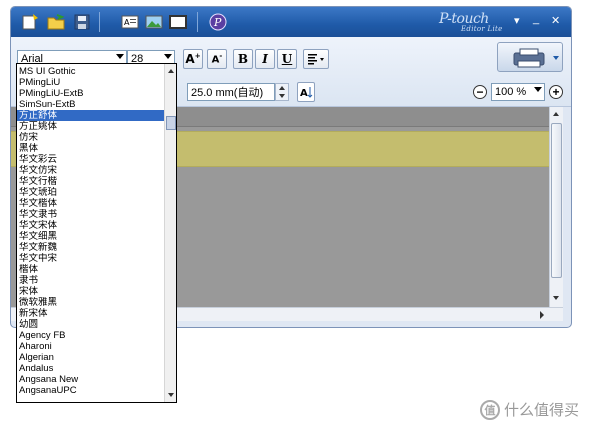 Image resolution: width=600 pixels, height=427 pixels. What do you see at coordinates (480, 92) in the screenshot?
I see `zoom-out-button: −` at bounding box center [480, 92].